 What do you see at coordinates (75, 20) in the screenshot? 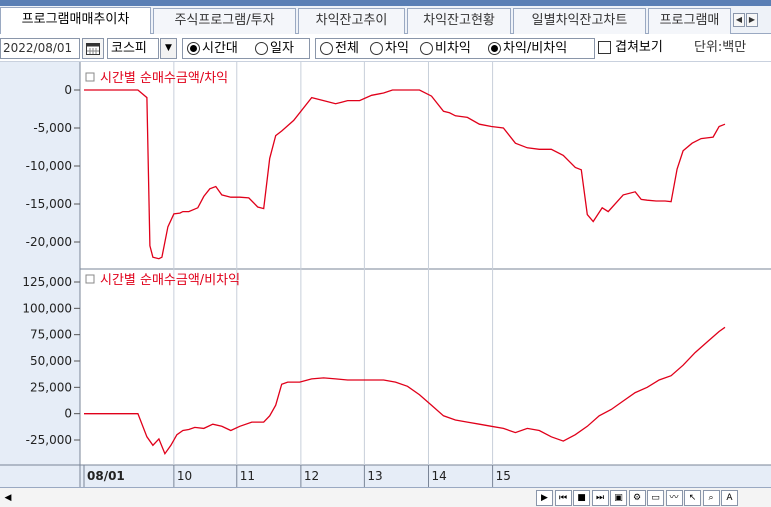
I see `tab-program-trading-trend: 프로그램매매추이차` at bounding box center [75, 20].